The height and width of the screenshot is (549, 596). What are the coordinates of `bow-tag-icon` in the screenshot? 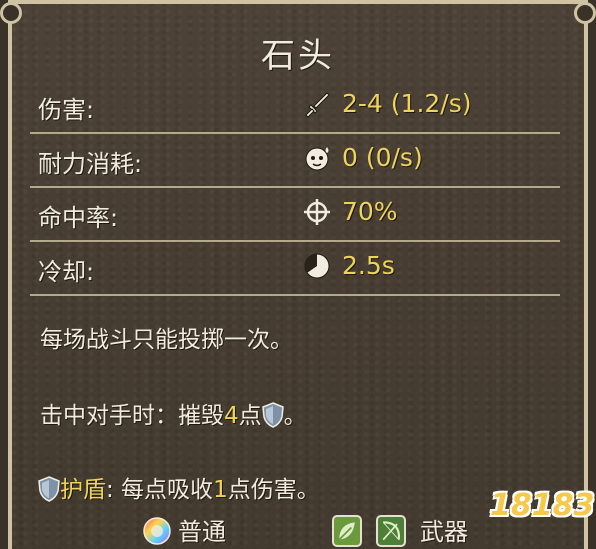 It's located at (391, 531).